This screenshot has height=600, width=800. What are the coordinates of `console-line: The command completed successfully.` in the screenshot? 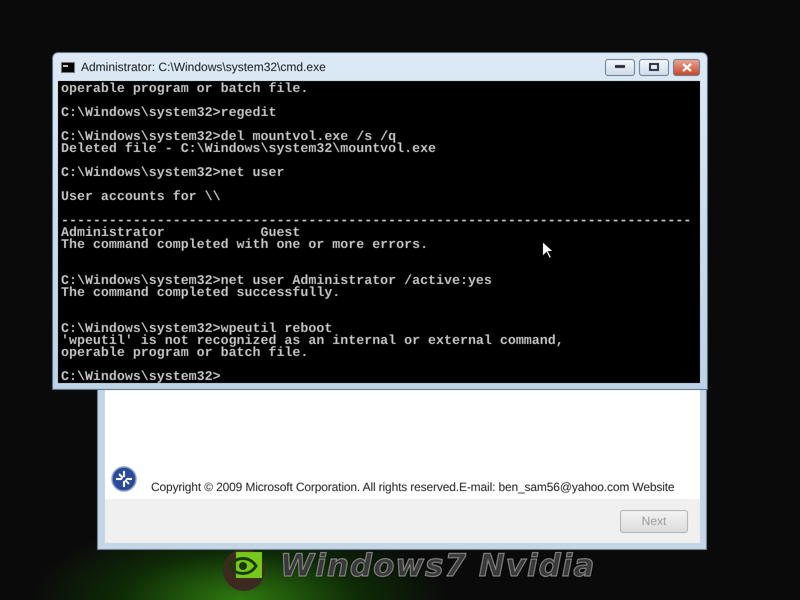 It's located at (200, 293).